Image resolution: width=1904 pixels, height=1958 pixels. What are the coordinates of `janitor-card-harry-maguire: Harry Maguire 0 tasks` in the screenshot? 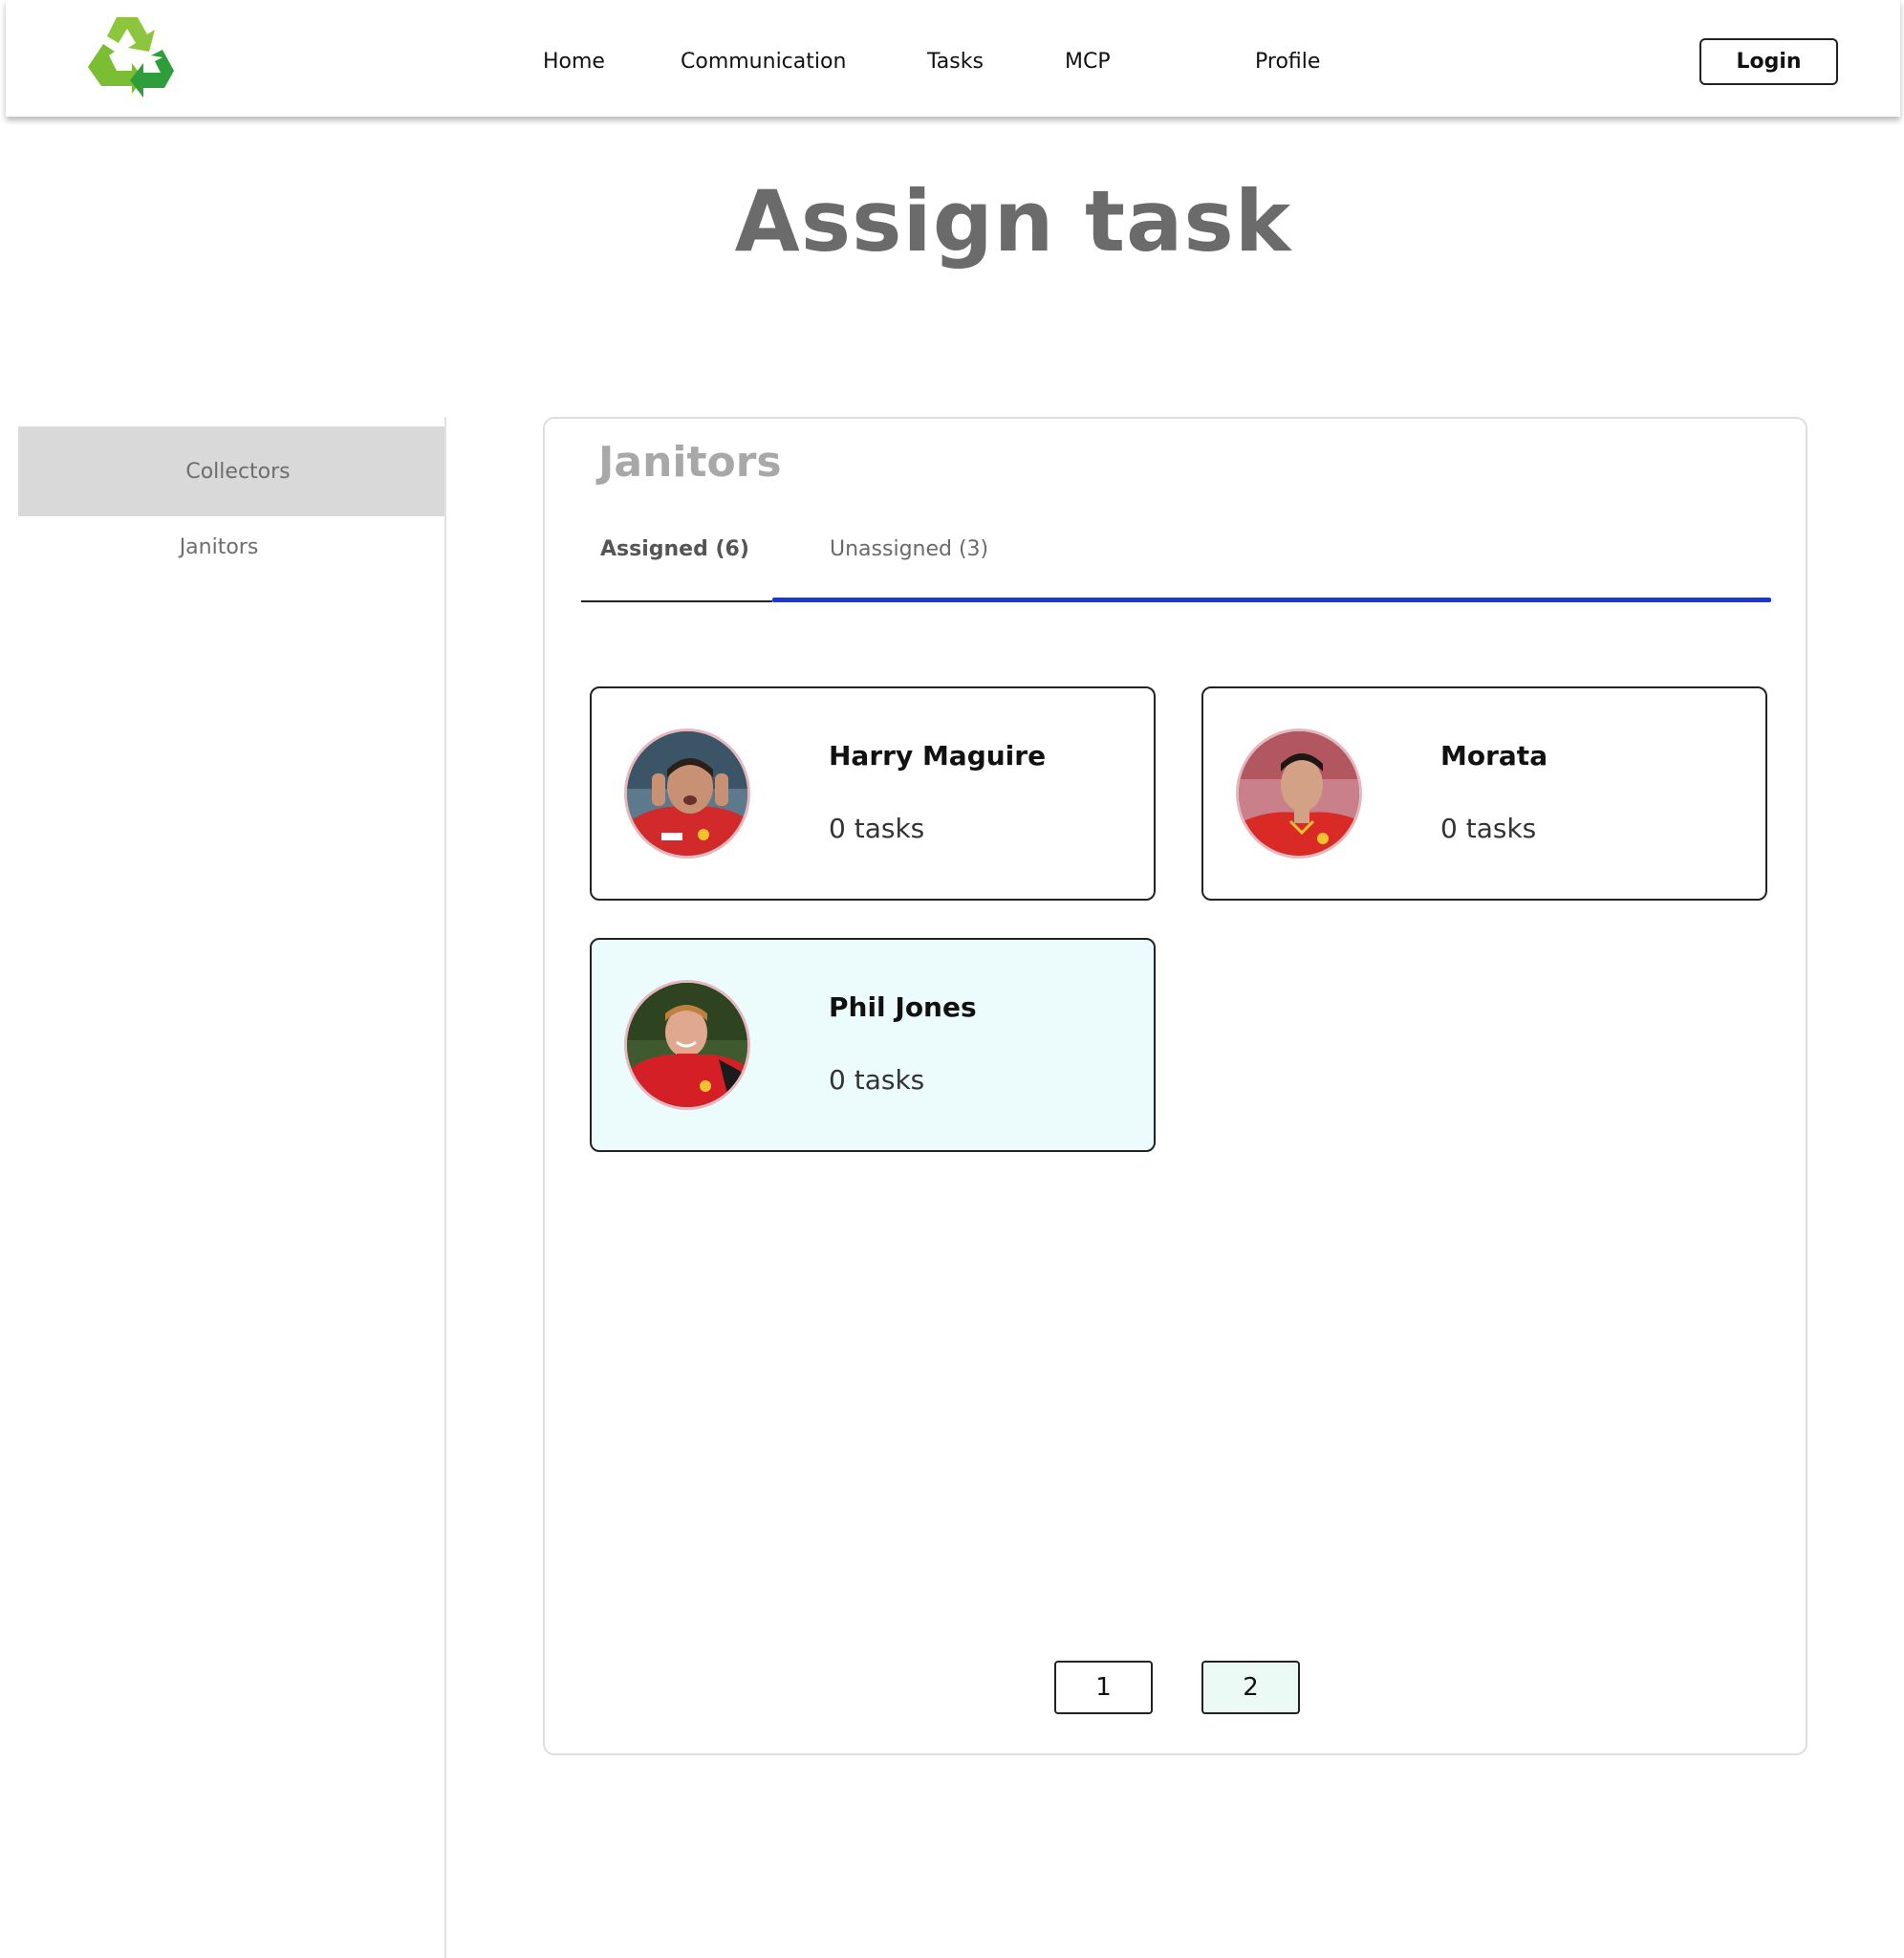 It's located at (873, 793).